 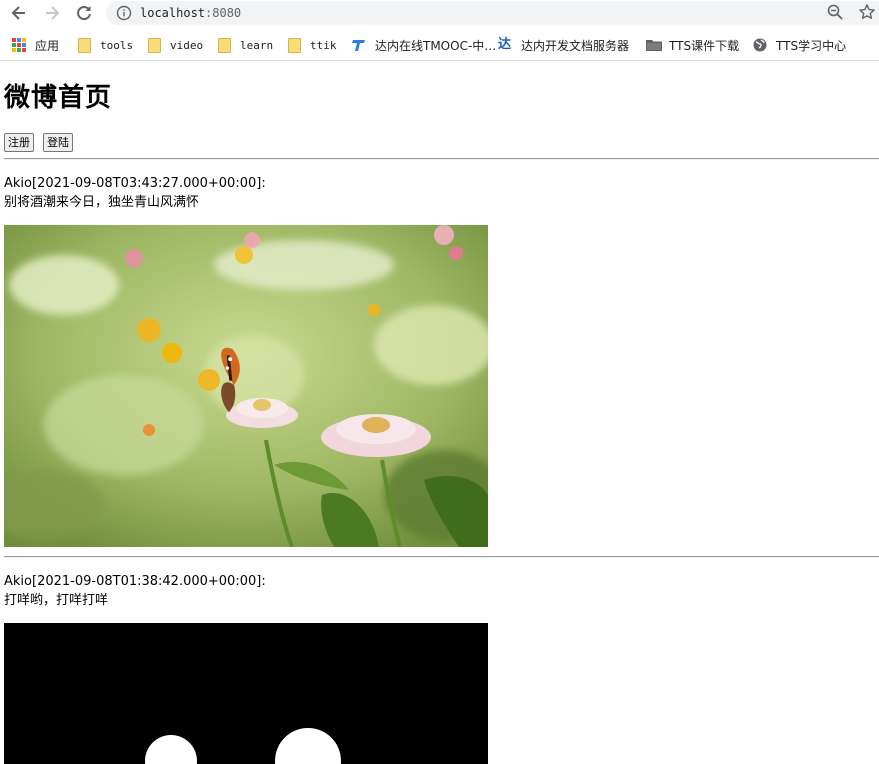 I want to click on reload-icon, so click(x=84, y=13).